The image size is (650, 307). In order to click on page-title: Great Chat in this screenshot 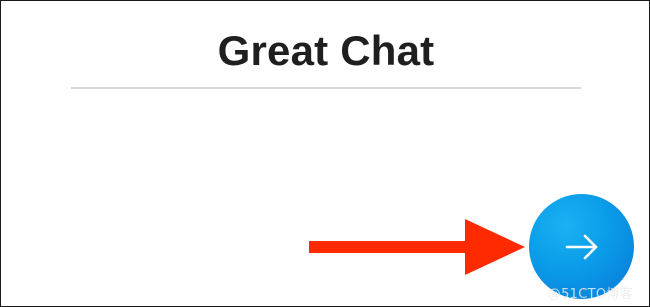, I will do `click(326, 50)`.